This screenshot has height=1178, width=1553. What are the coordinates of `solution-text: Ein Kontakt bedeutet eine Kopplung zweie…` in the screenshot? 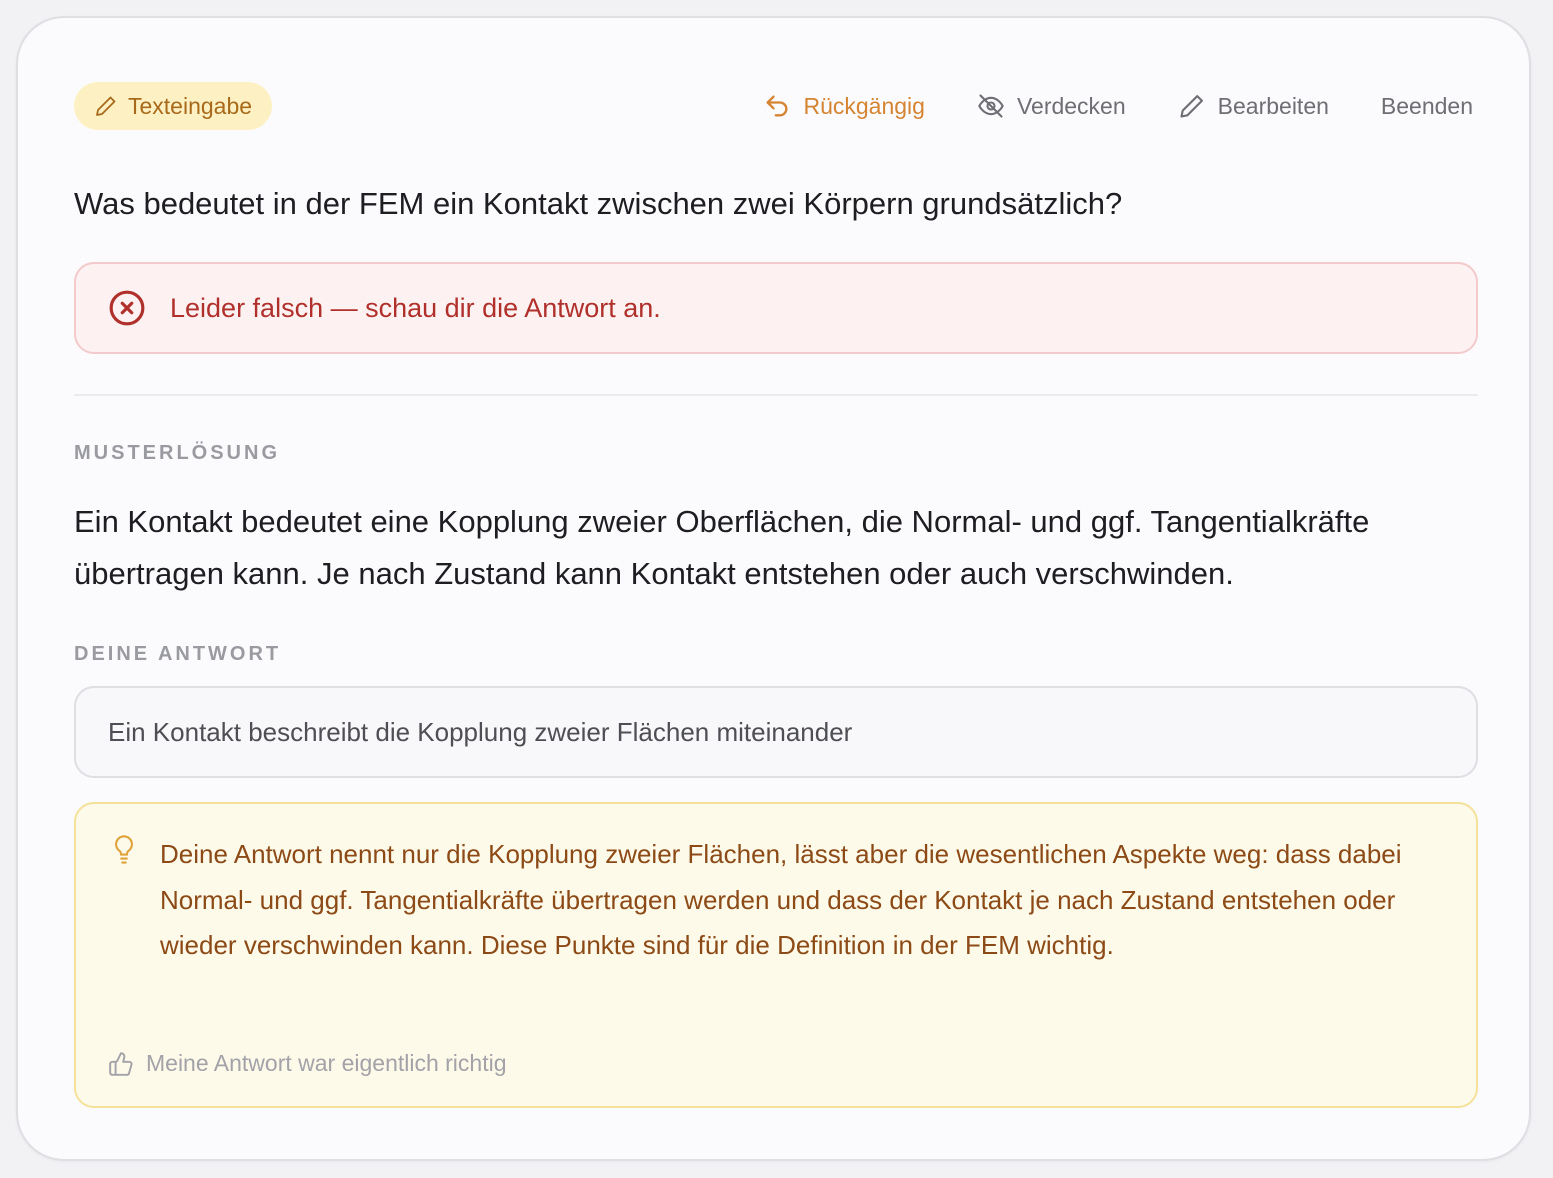 It's located at (722, 547).